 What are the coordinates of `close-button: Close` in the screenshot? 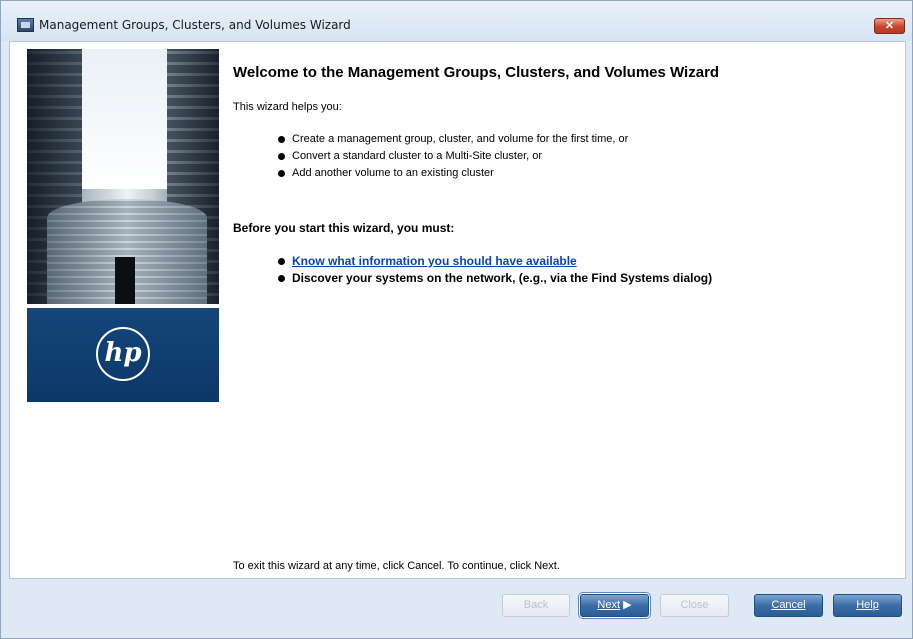 It's located at (694, 605).